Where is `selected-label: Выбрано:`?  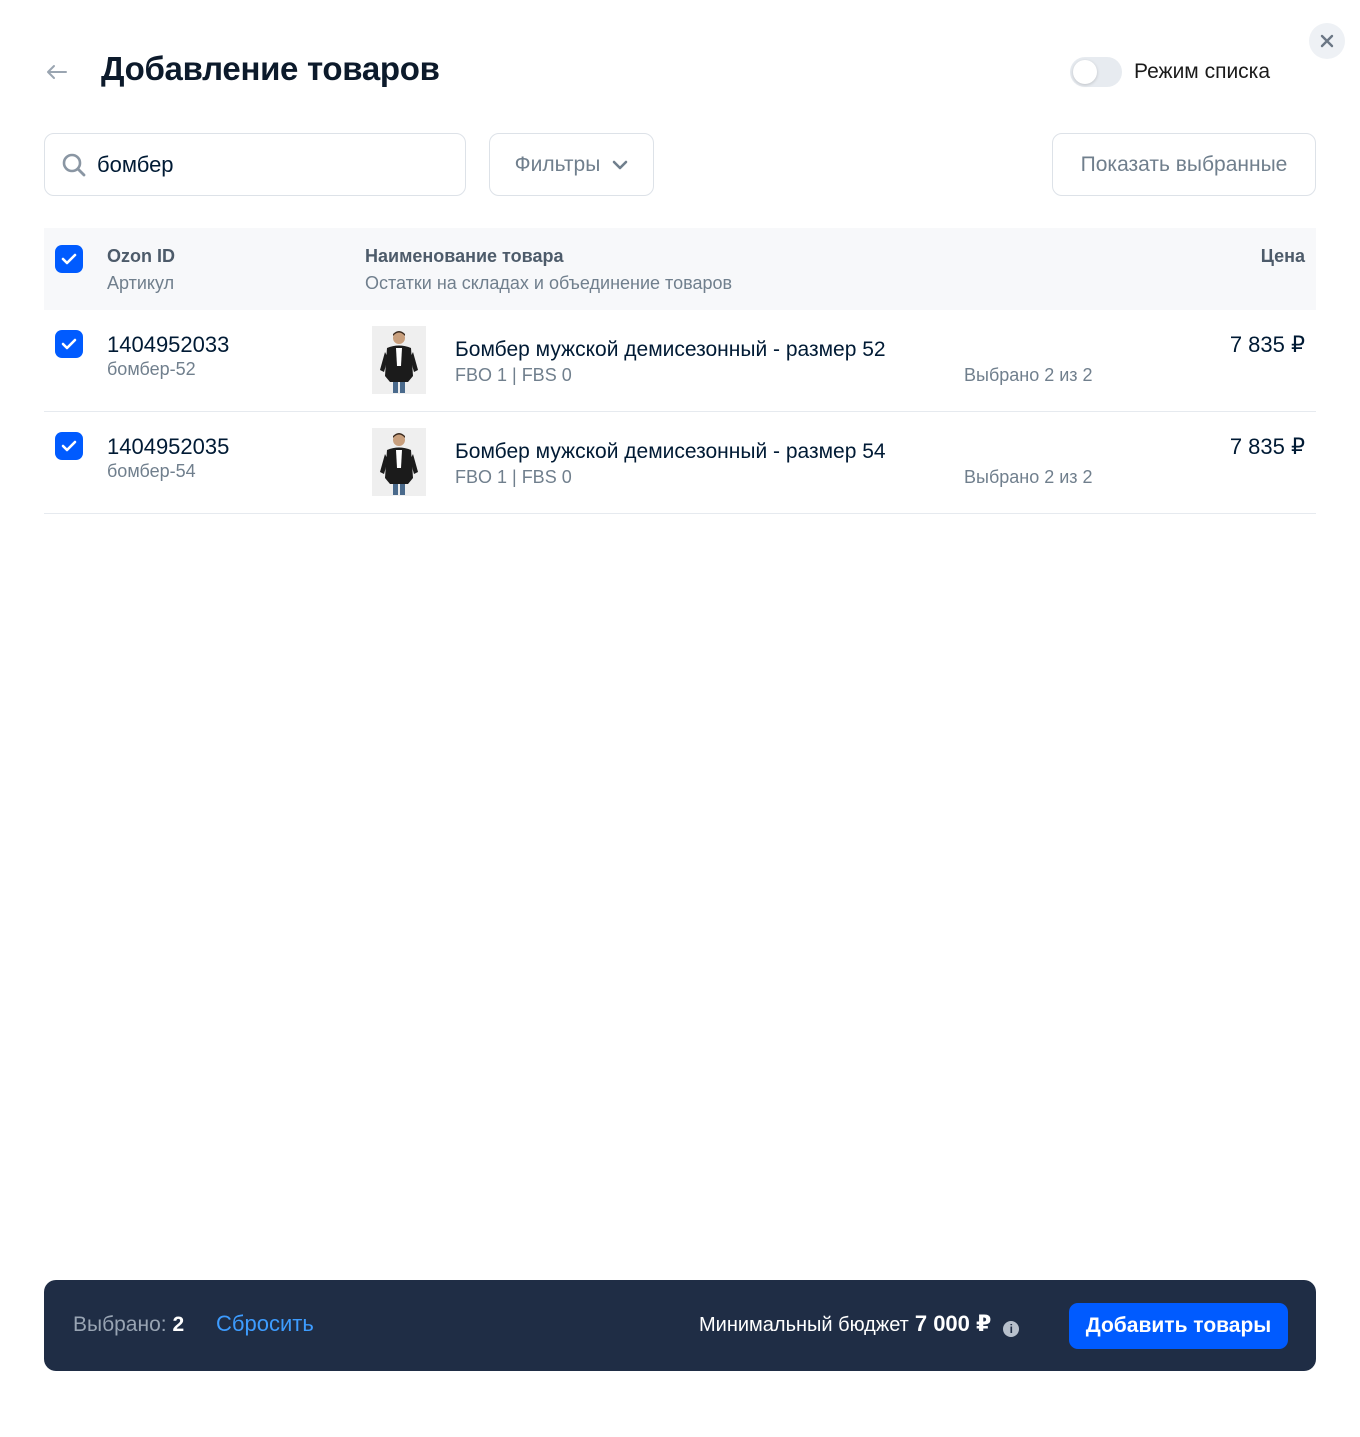 selected-label: Выбрано: is located at coordinates (120, 1324).